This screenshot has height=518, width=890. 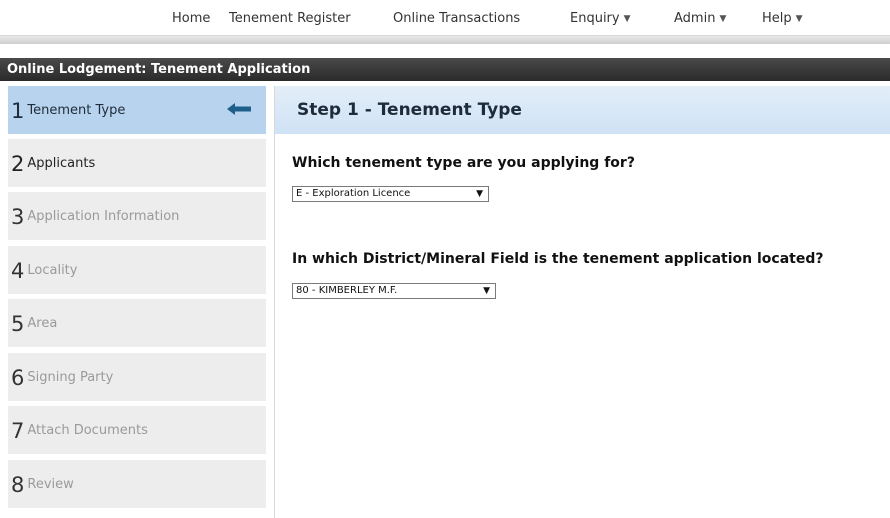 I want to click on step-label: Application Information, so click(x=103, y=216).